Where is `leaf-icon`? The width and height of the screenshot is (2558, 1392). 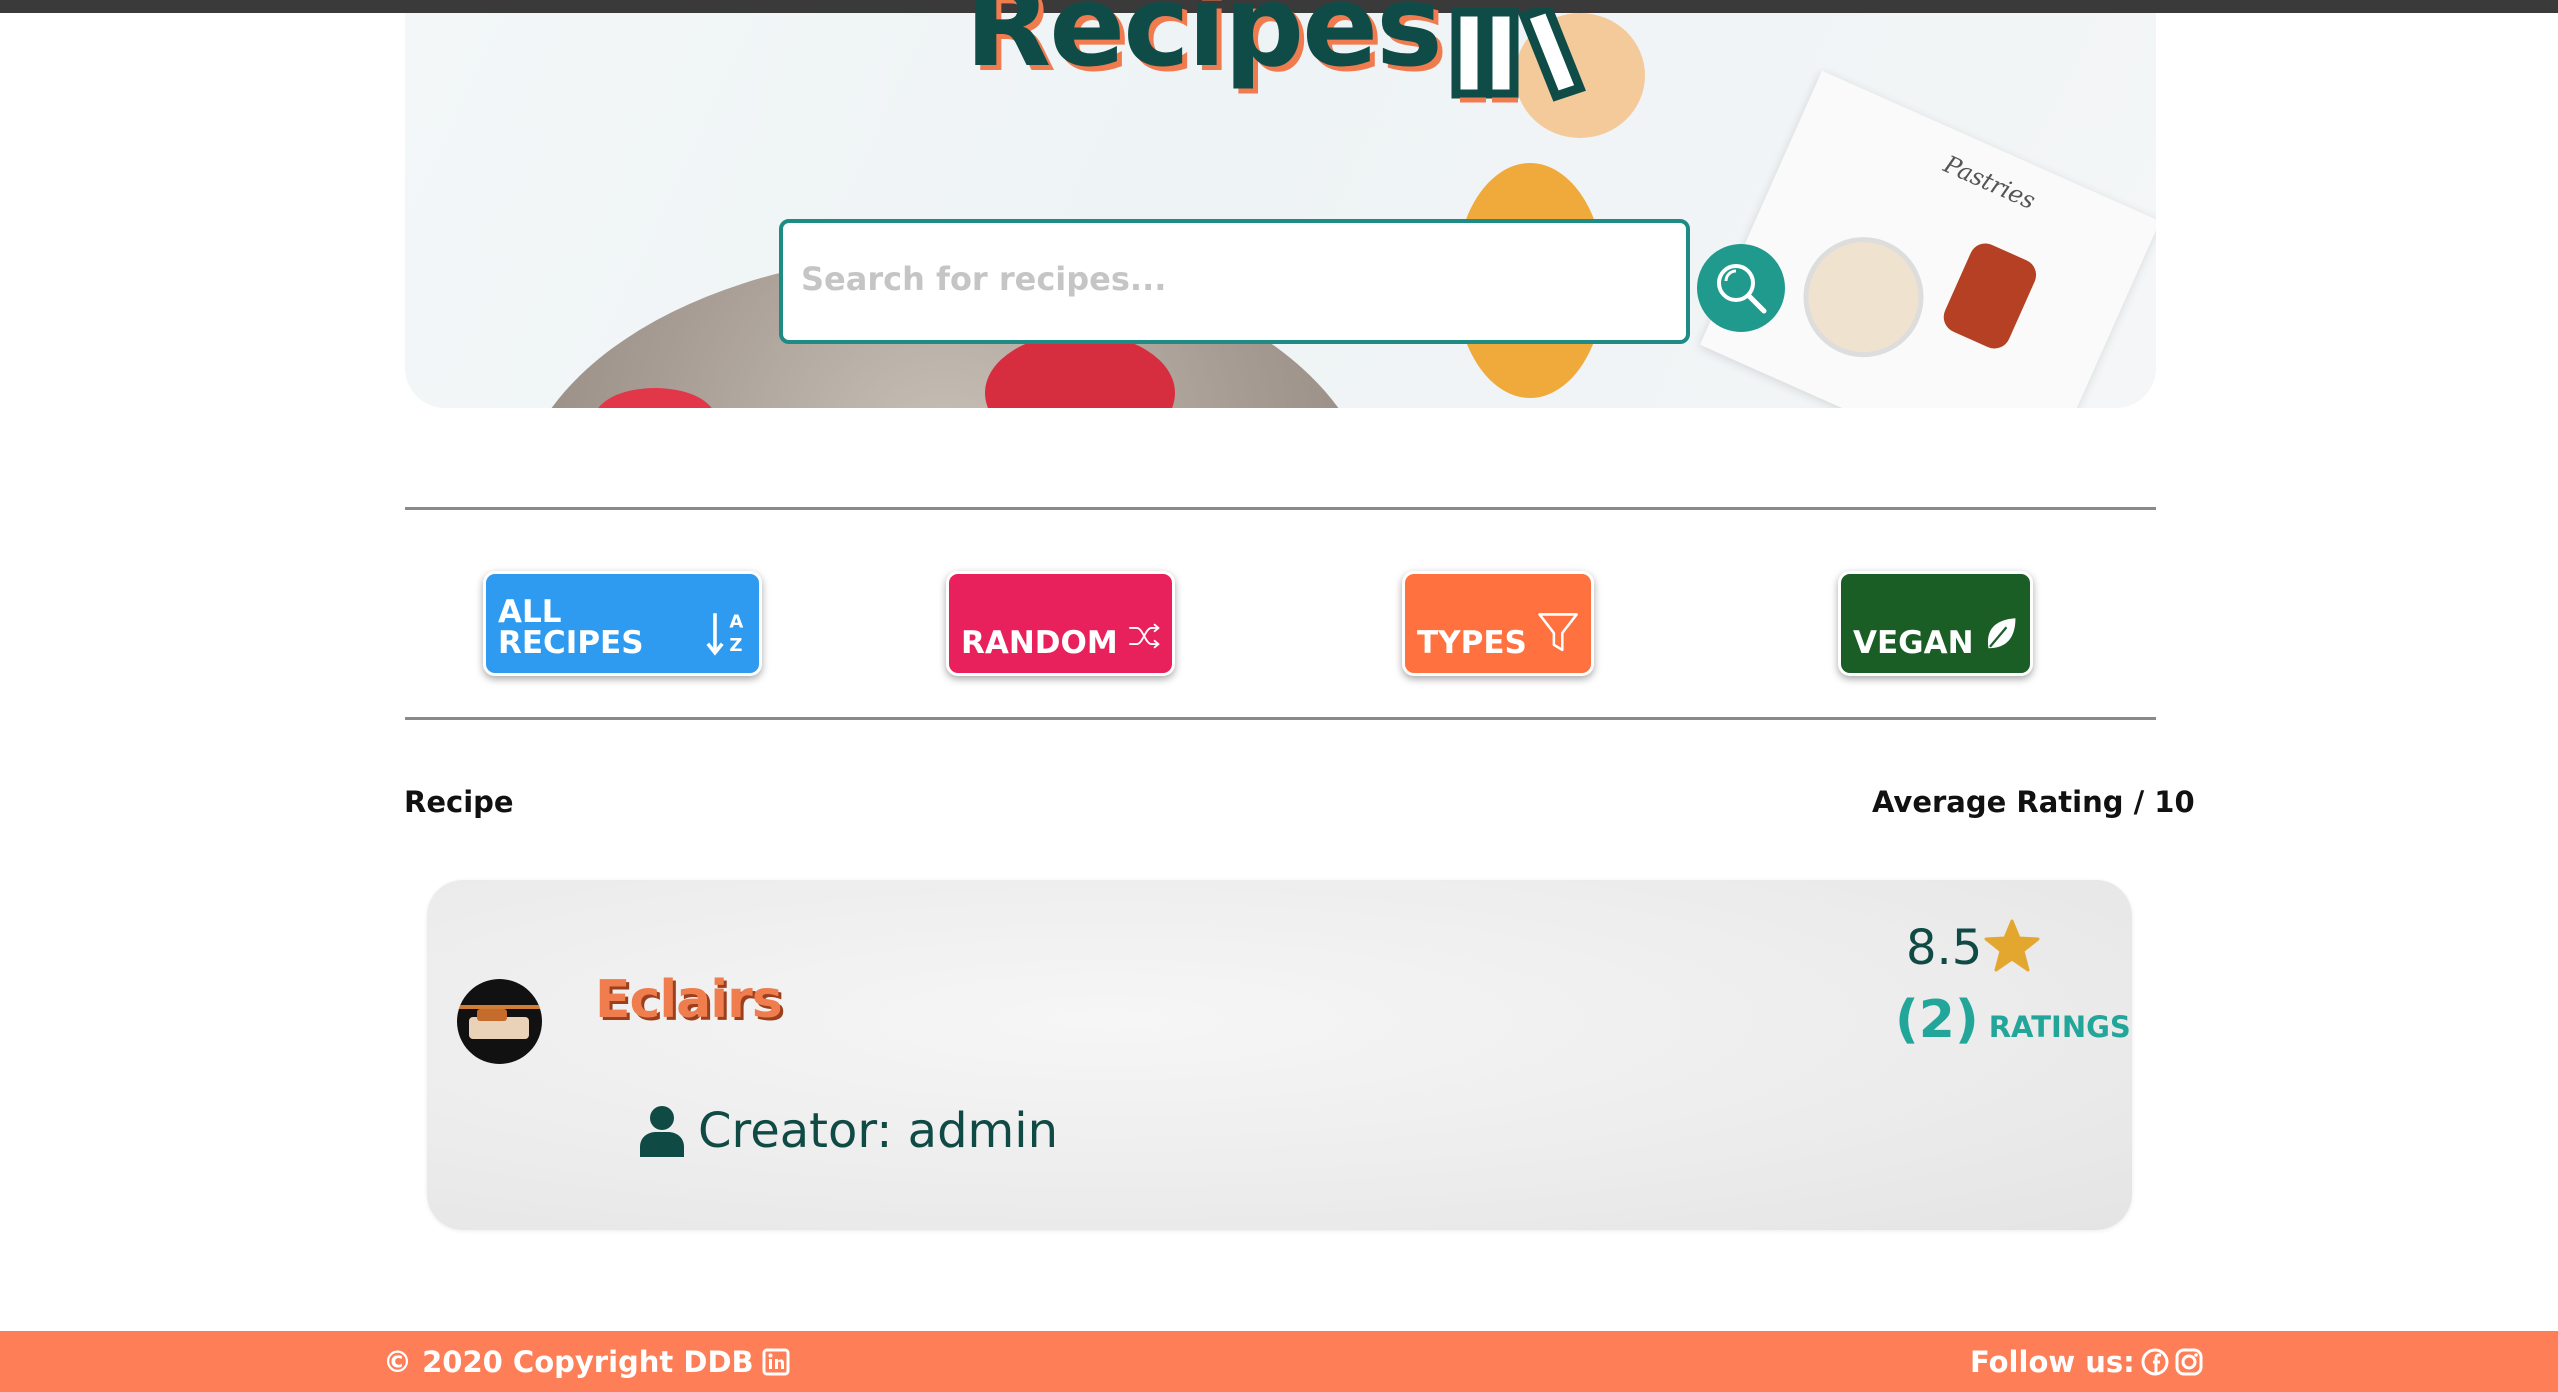 leaf-icon is located at coordinates (2001, 633).